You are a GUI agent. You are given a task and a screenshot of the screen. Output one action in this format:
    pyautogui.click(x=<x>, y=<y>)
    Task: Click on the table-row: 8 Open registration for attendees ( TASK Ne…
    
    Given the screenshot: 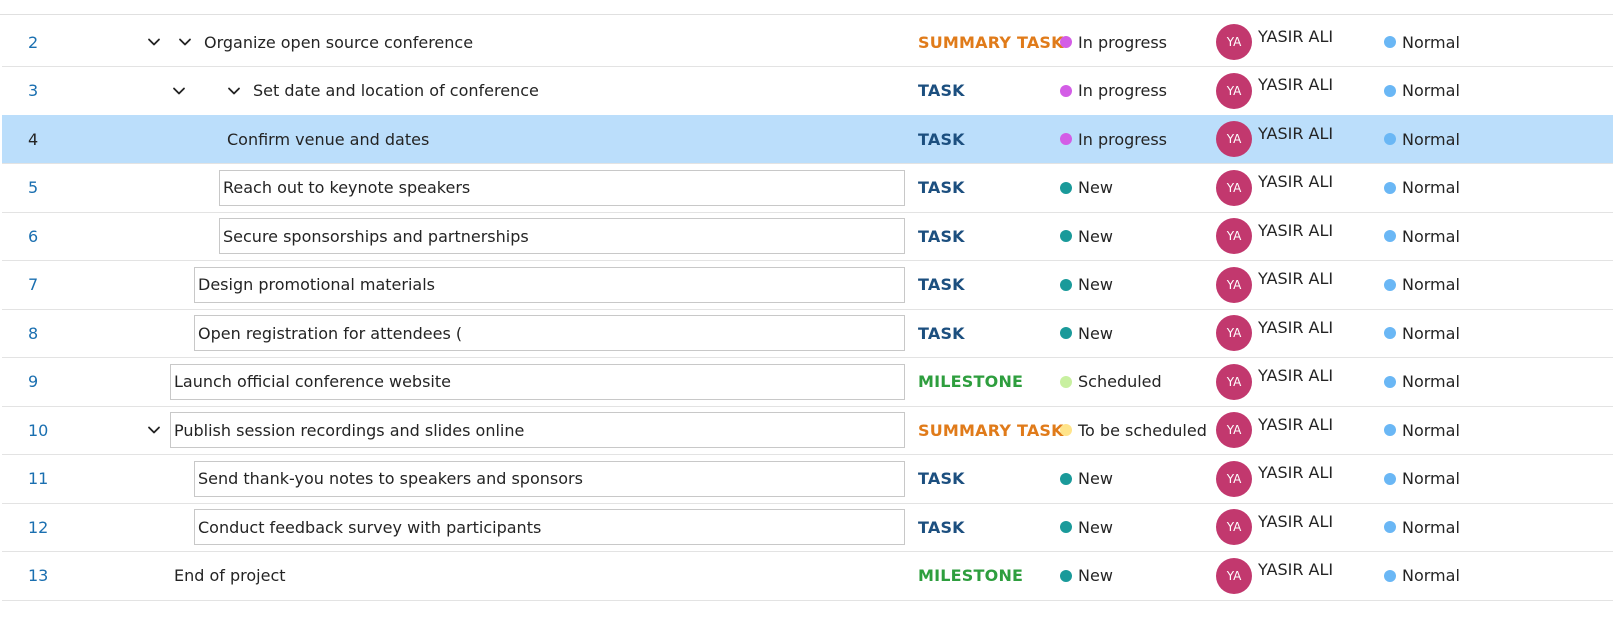 What is the action you would take?
    pyautogui.click(x=807, y=333)
    